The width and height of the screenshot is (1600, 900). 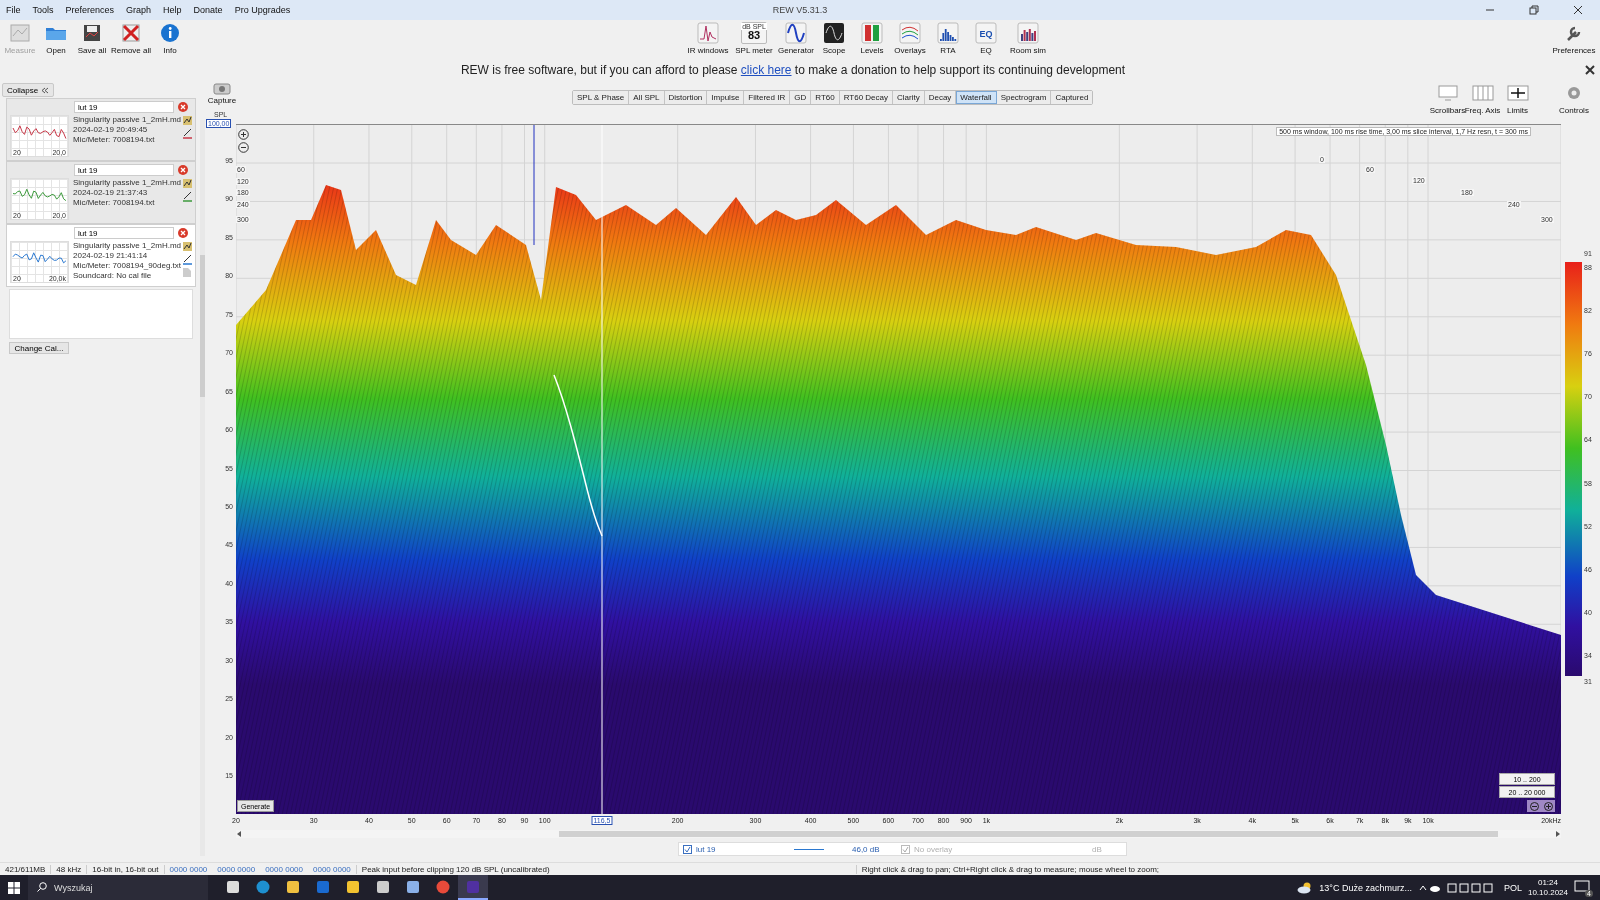 I want to click on eq-icon: EQ, so click(x=986, y=33).